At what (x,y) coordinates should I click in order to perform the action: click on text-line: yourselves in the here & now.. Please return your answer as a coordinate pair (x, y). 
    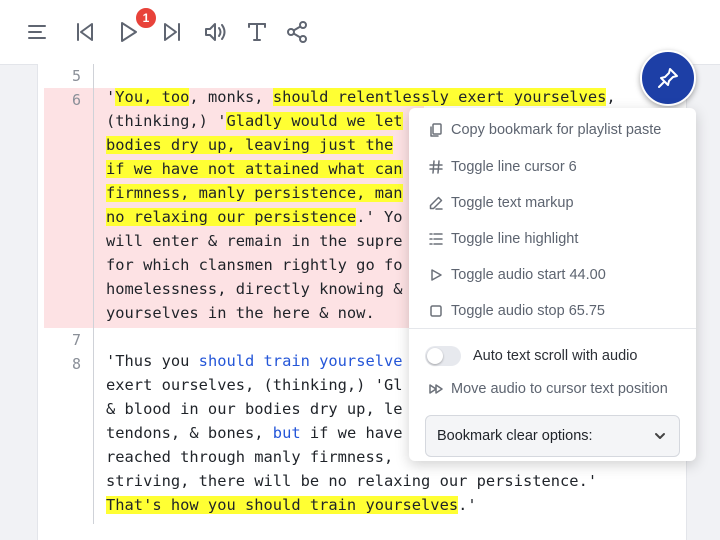
    Looking at the image, I should click on (240, 313).